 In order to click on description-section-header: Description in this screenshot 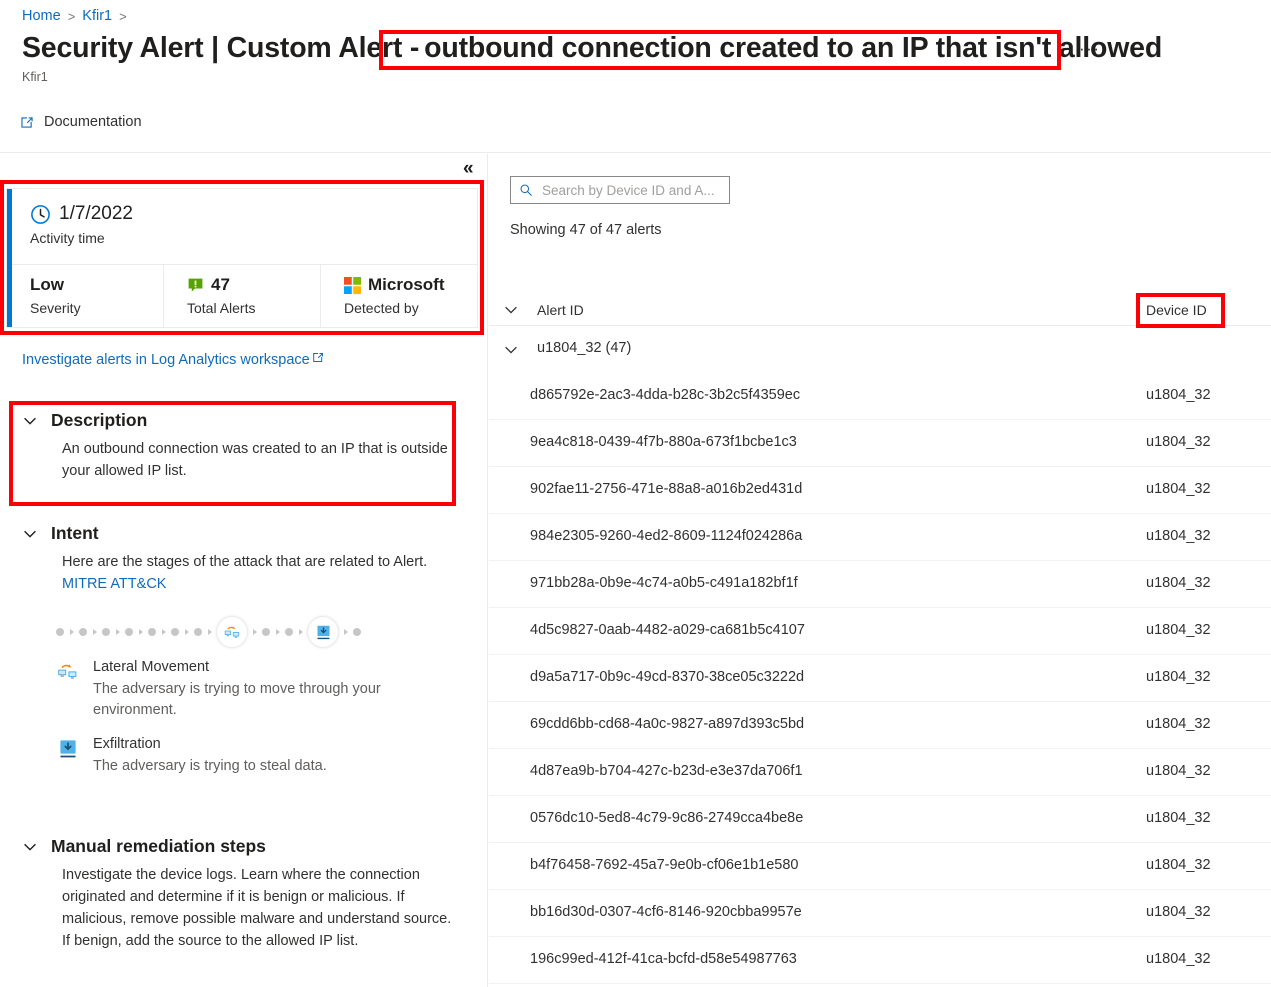, I will do `click(237, 420)`.